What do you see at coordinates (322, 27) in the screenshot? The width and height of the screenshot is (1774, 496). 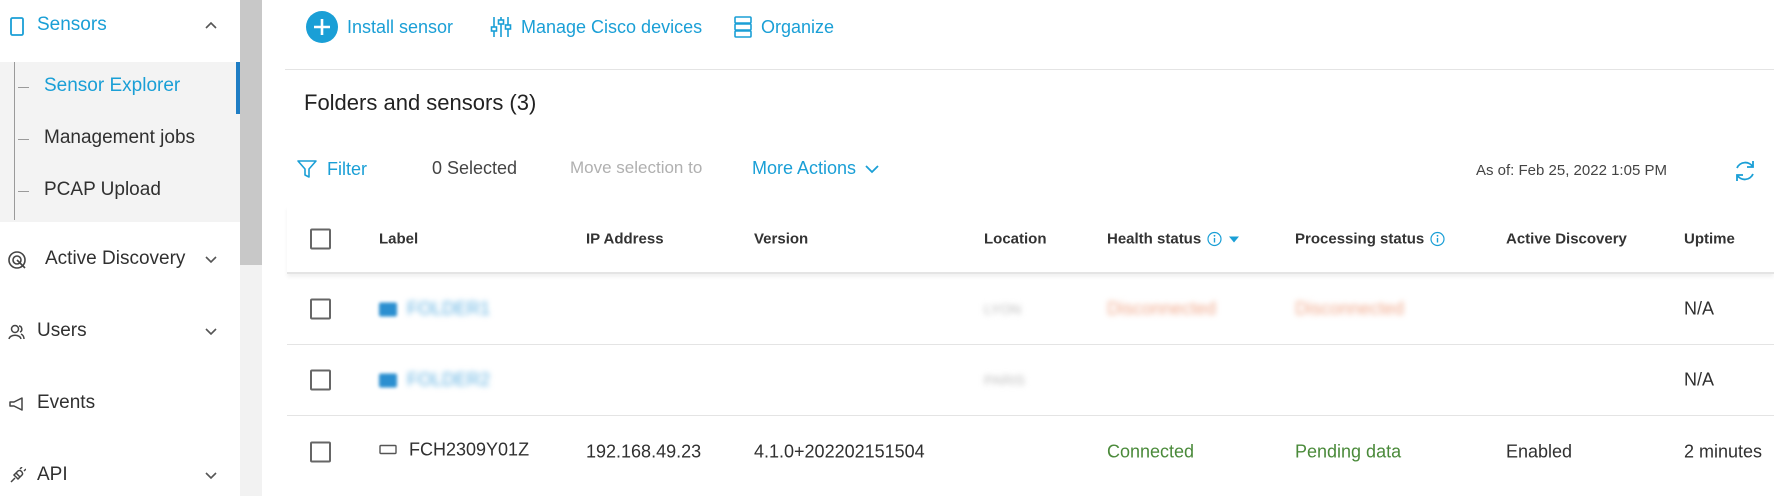 I see `plus-circle-icon` at bounding box center [322, 27].